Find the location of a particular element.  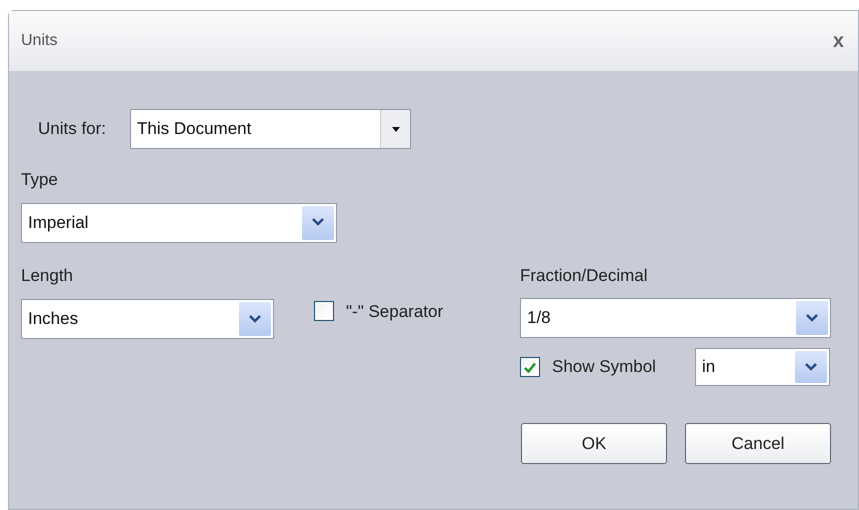

type-dropdown: Imperial is located at coordinates (179, 222).